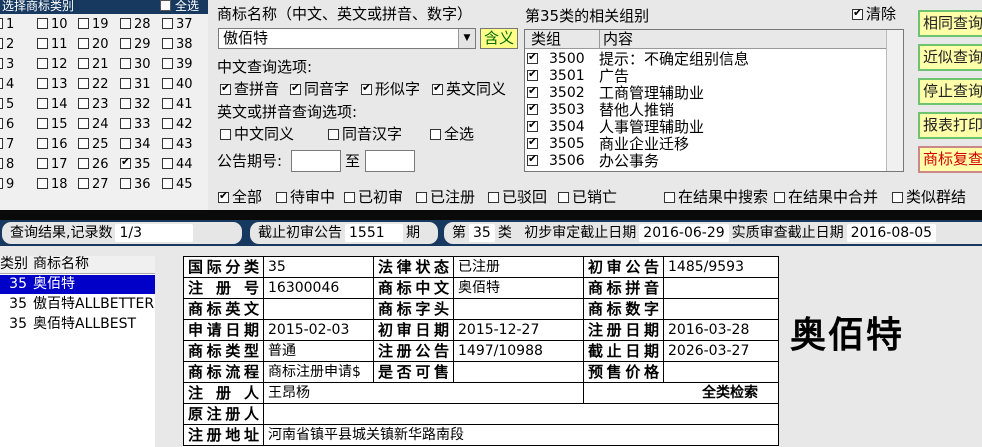  I want to click on category-checkbox-38: 38, so click(182, 46).